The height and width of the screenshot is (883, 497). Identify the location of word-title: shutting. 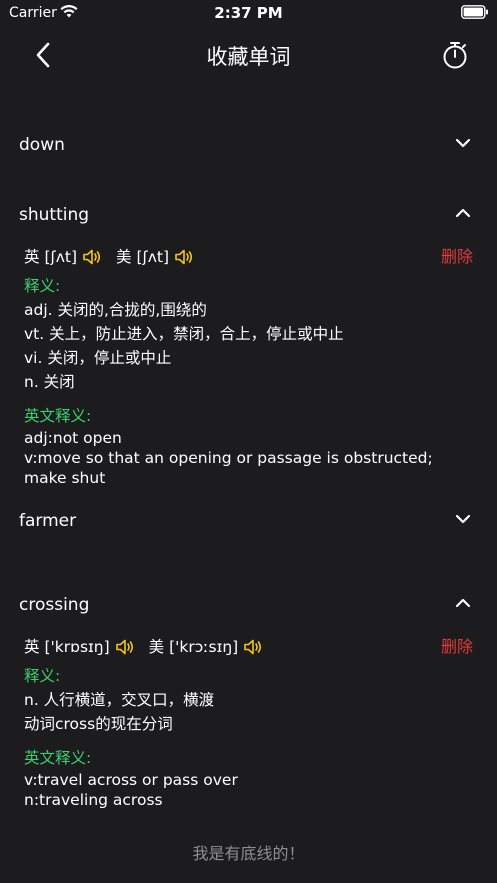
(54, 215).